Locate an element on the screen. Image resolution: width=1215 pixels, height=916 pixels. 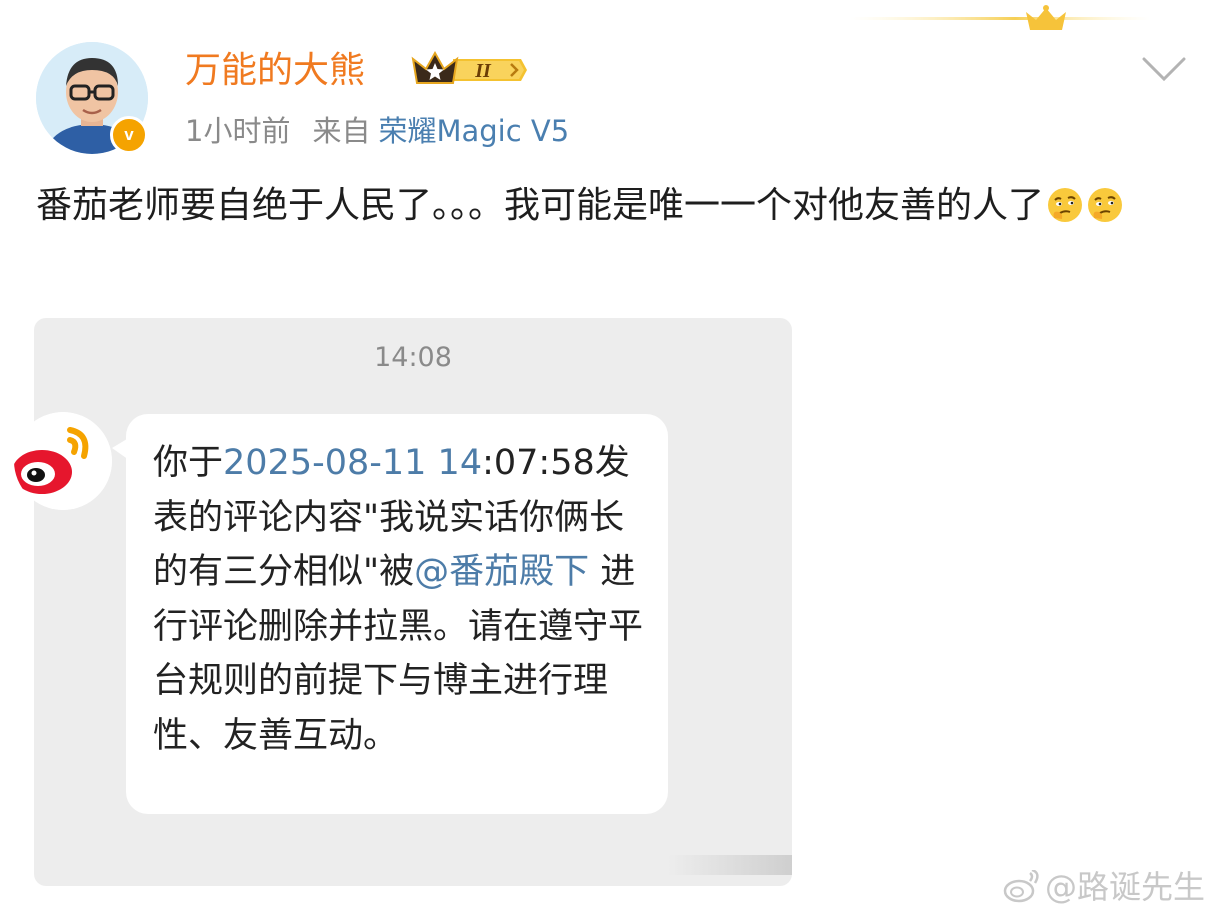
scroll-fade-bar is located at coordinates (730, 865).